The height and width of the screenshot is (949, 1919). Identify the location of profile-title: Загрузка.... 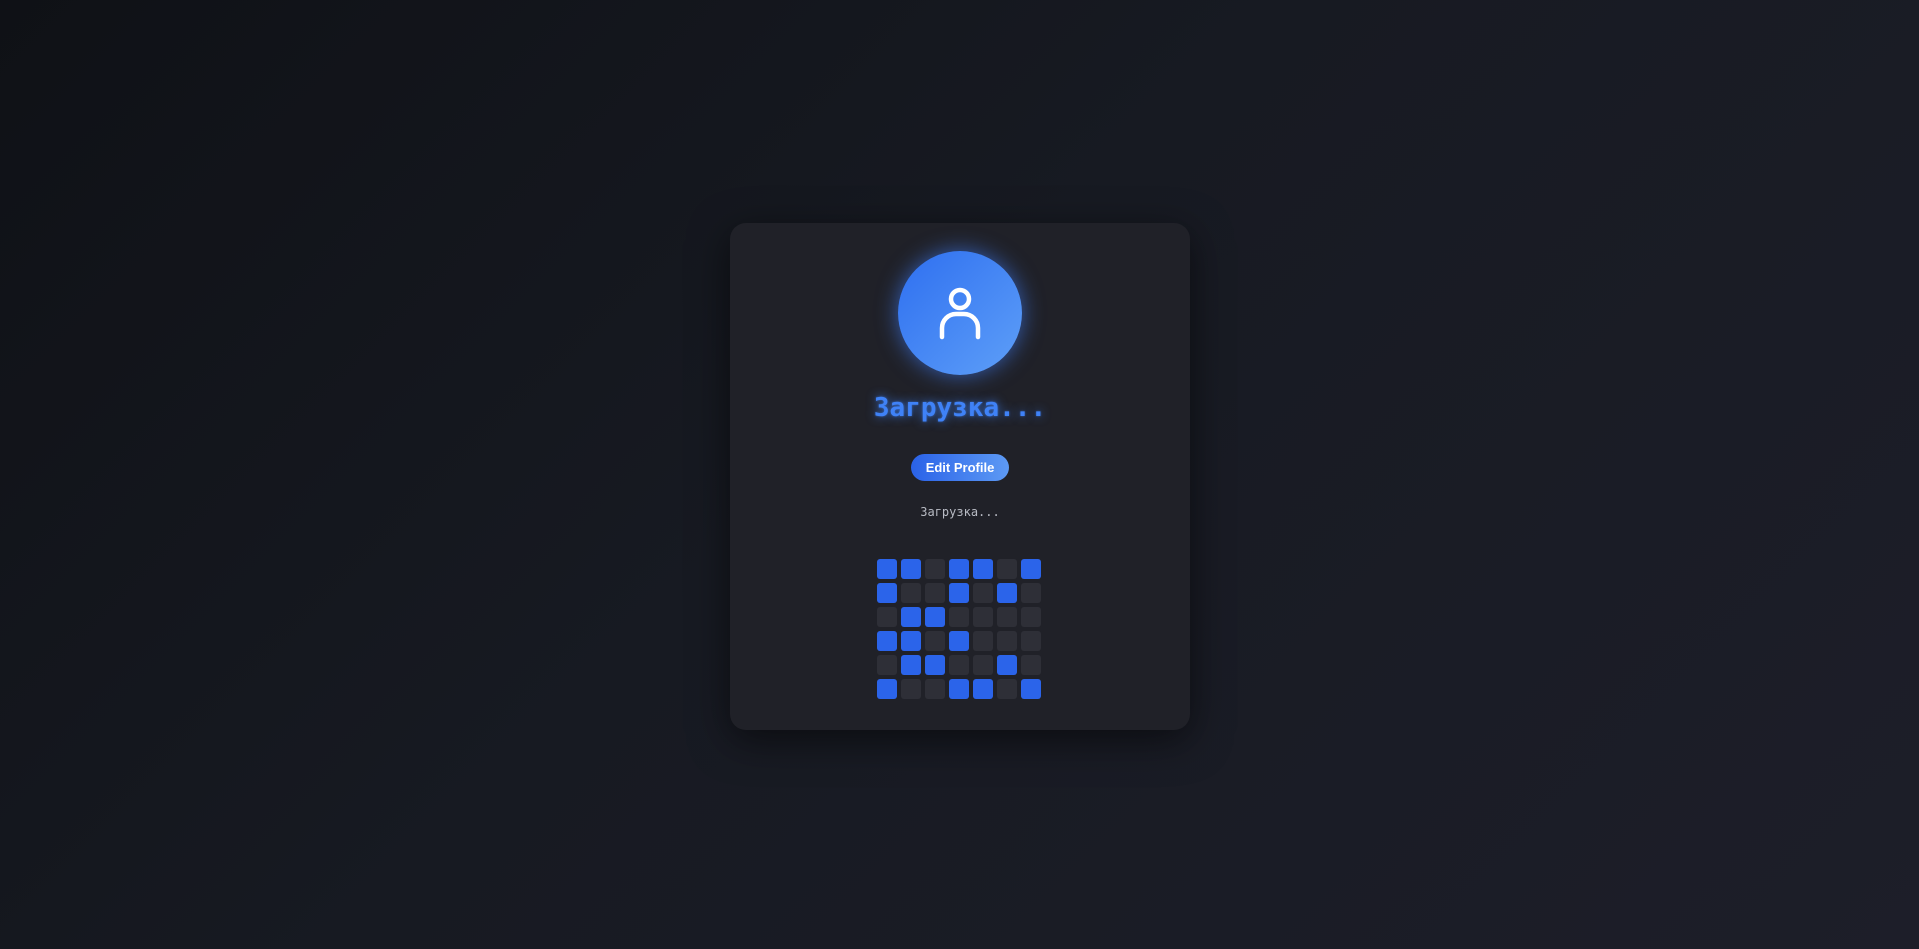
(960, 408).